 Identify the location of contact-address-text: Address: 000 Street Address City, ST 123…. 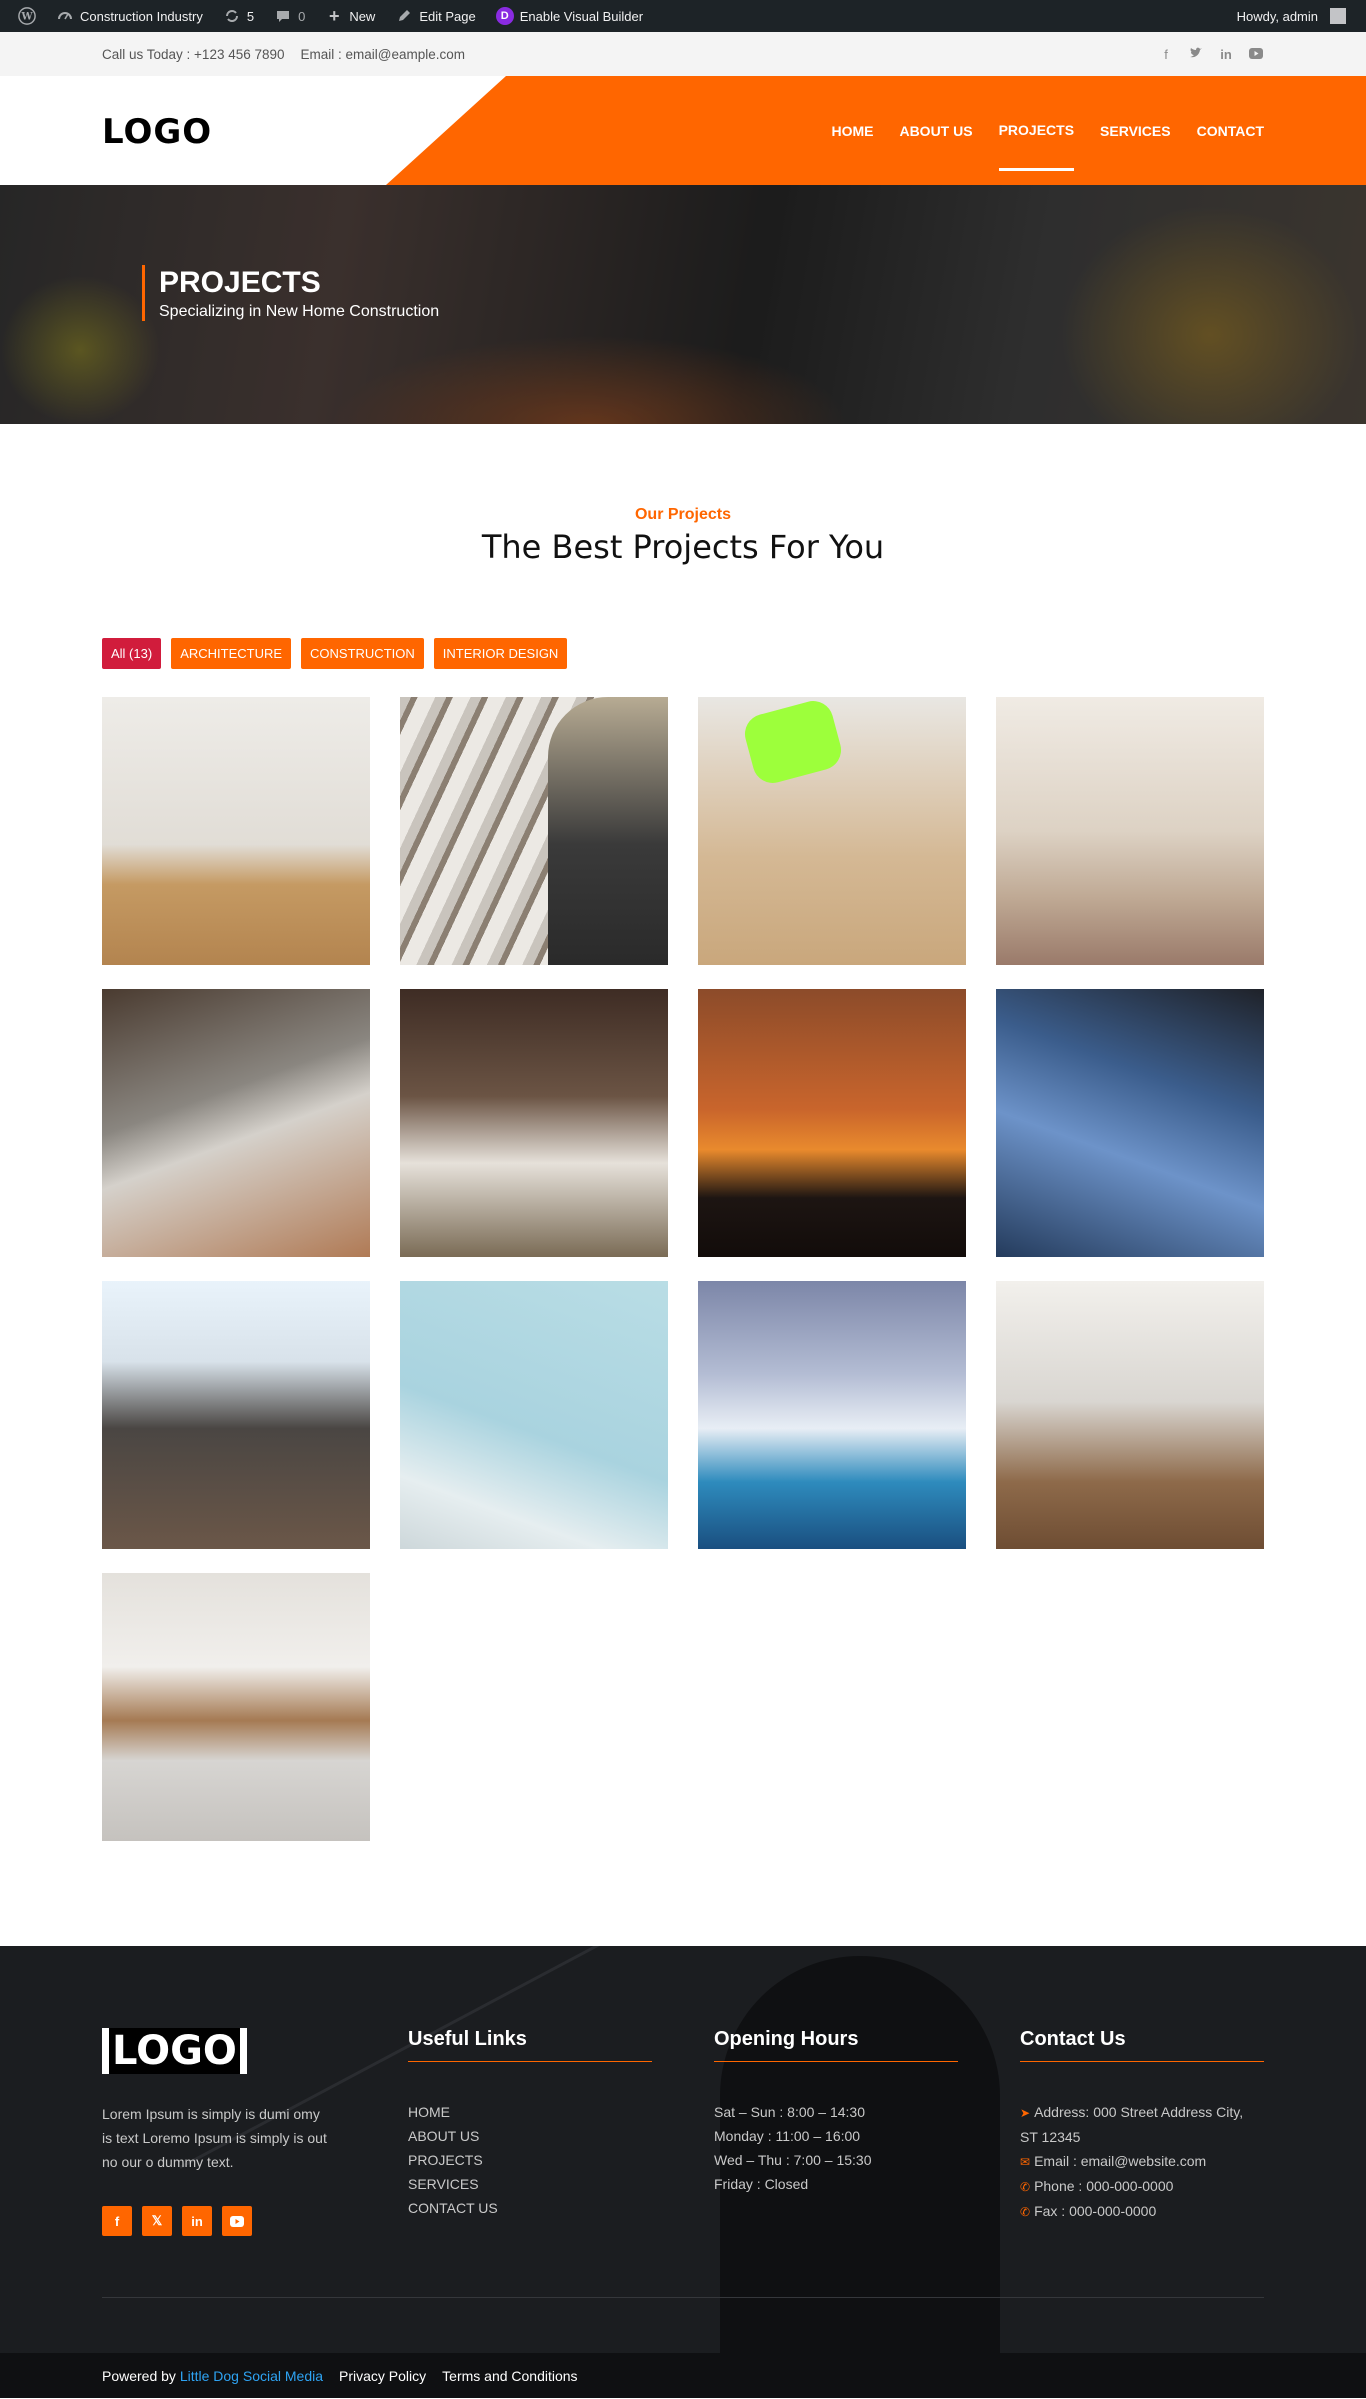
(1132, 2124).